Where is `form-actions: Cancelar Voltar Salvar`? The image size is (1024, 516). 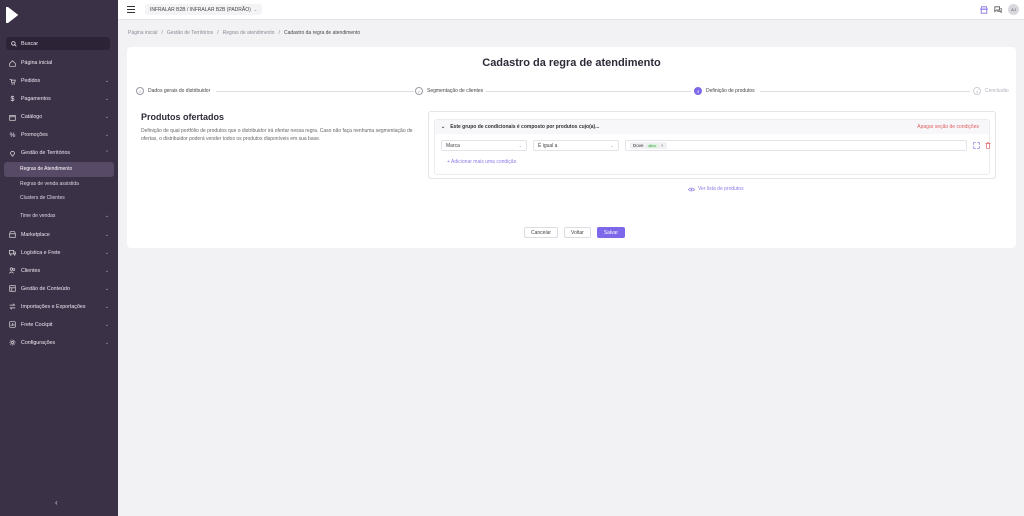
form-actions: Cancelar Voltar Salvar is located at coordinates (574, 232).